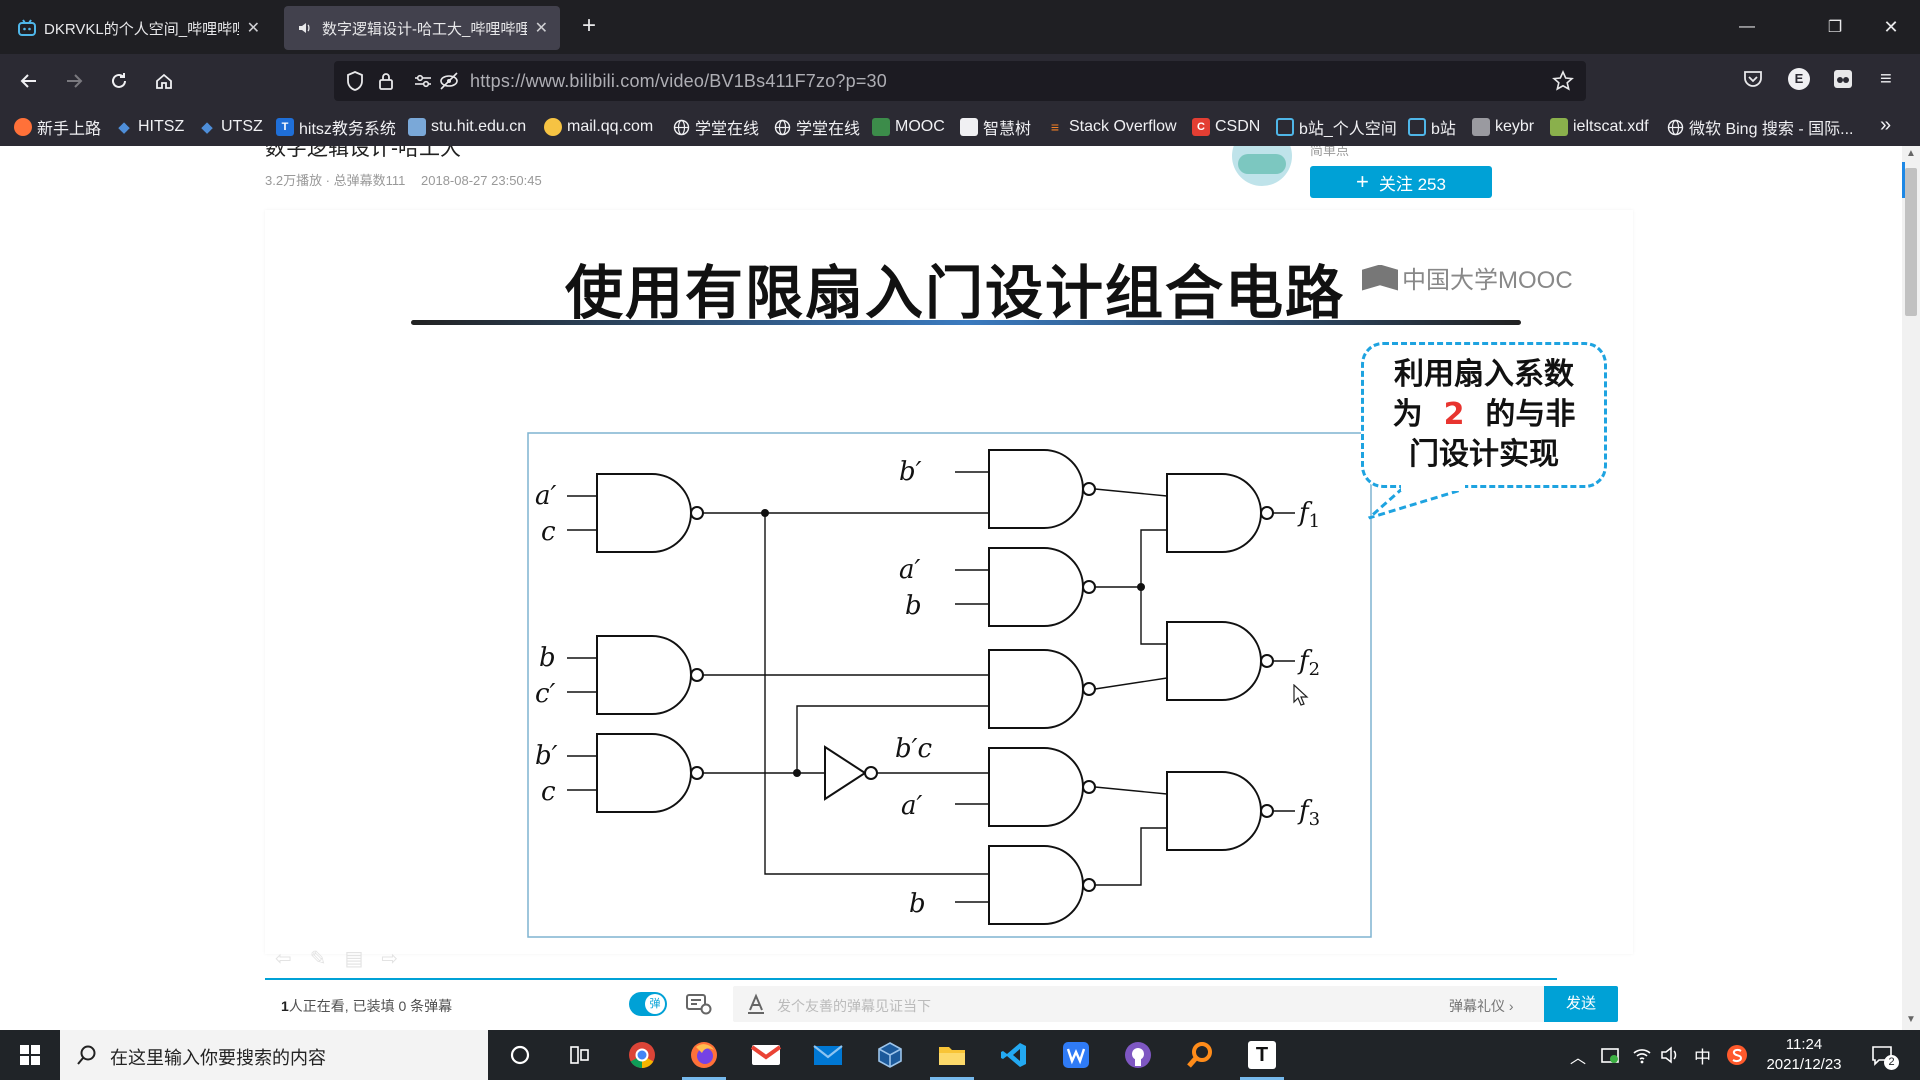 The height and width of the screenshot is (1080, 1920). What do you see at coordinates (1670, 1057) in the screenshot?
I see `volume-icon` at bounding box center [1670, 1057].